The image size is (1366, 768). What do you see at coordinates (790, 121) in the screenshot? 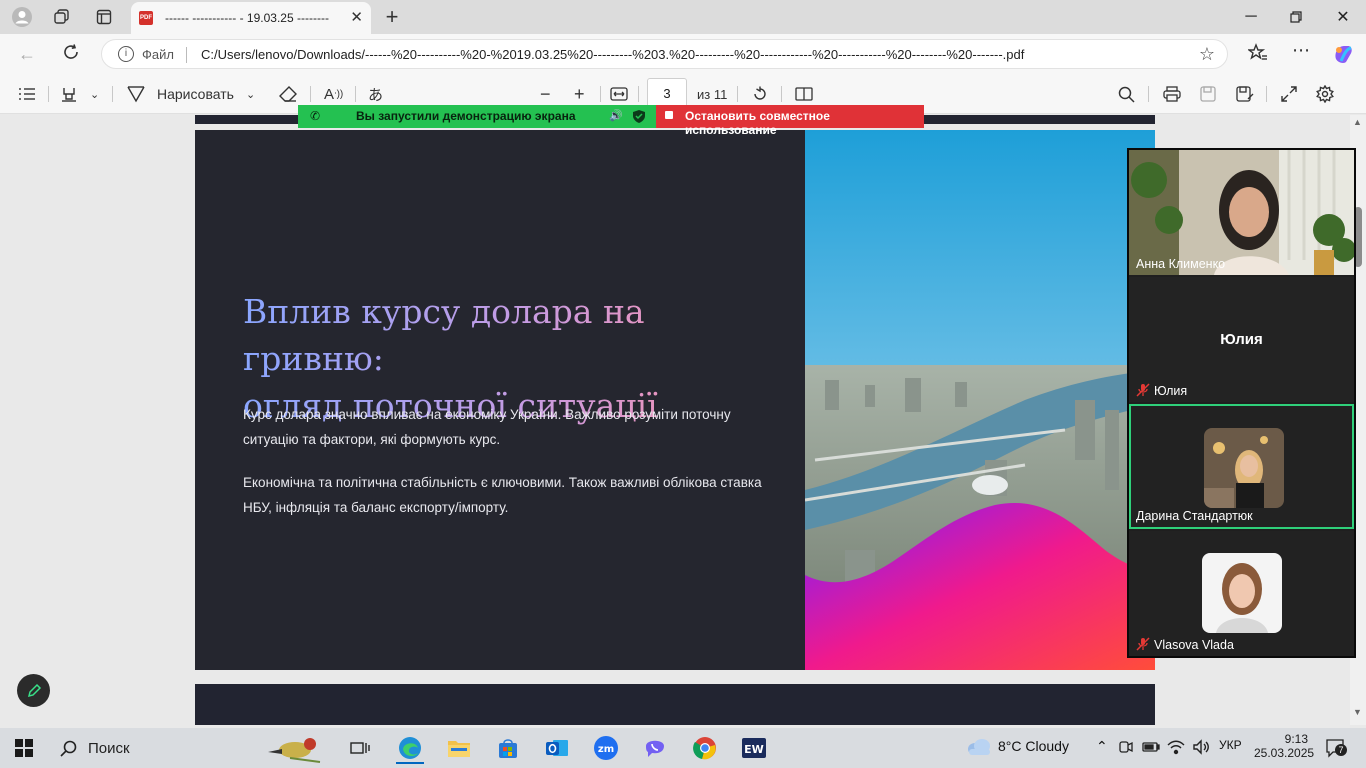
I see `stop-sharing-button: Остановить совместное использование` at bounding box center [790, 121].